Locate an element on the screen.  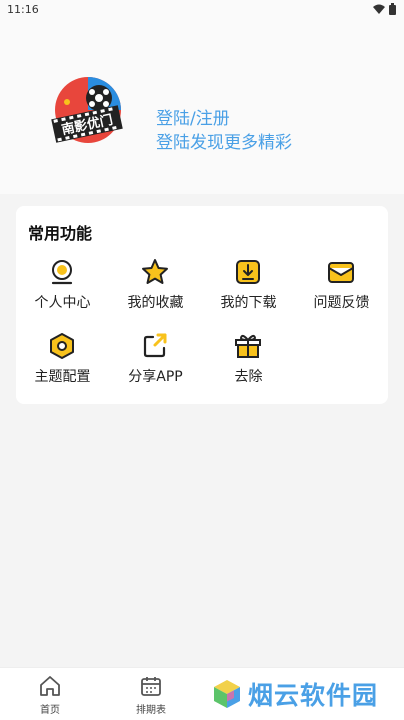
func-label: 去除 is located at coordinates (248, 377).